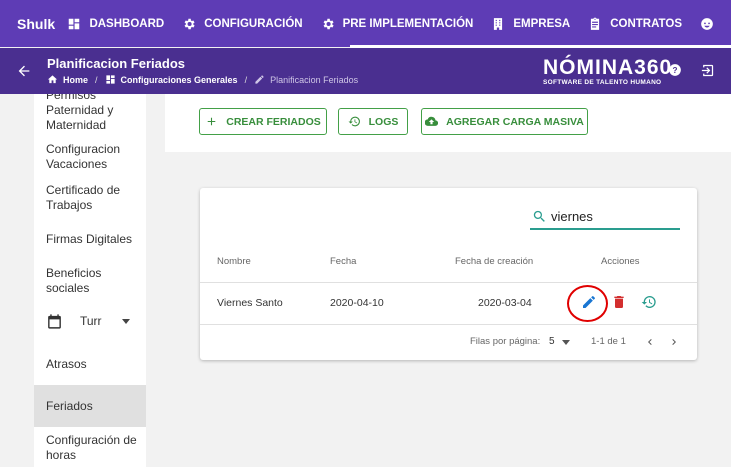 The width and height of the screenshot is (731, 467). What do you see at coordinates (408, 23) in the screenshot?
I see `nav-pre-implementacion-label: PRE IMPLEMENTACIÓN` at bounding box center [408, 23].